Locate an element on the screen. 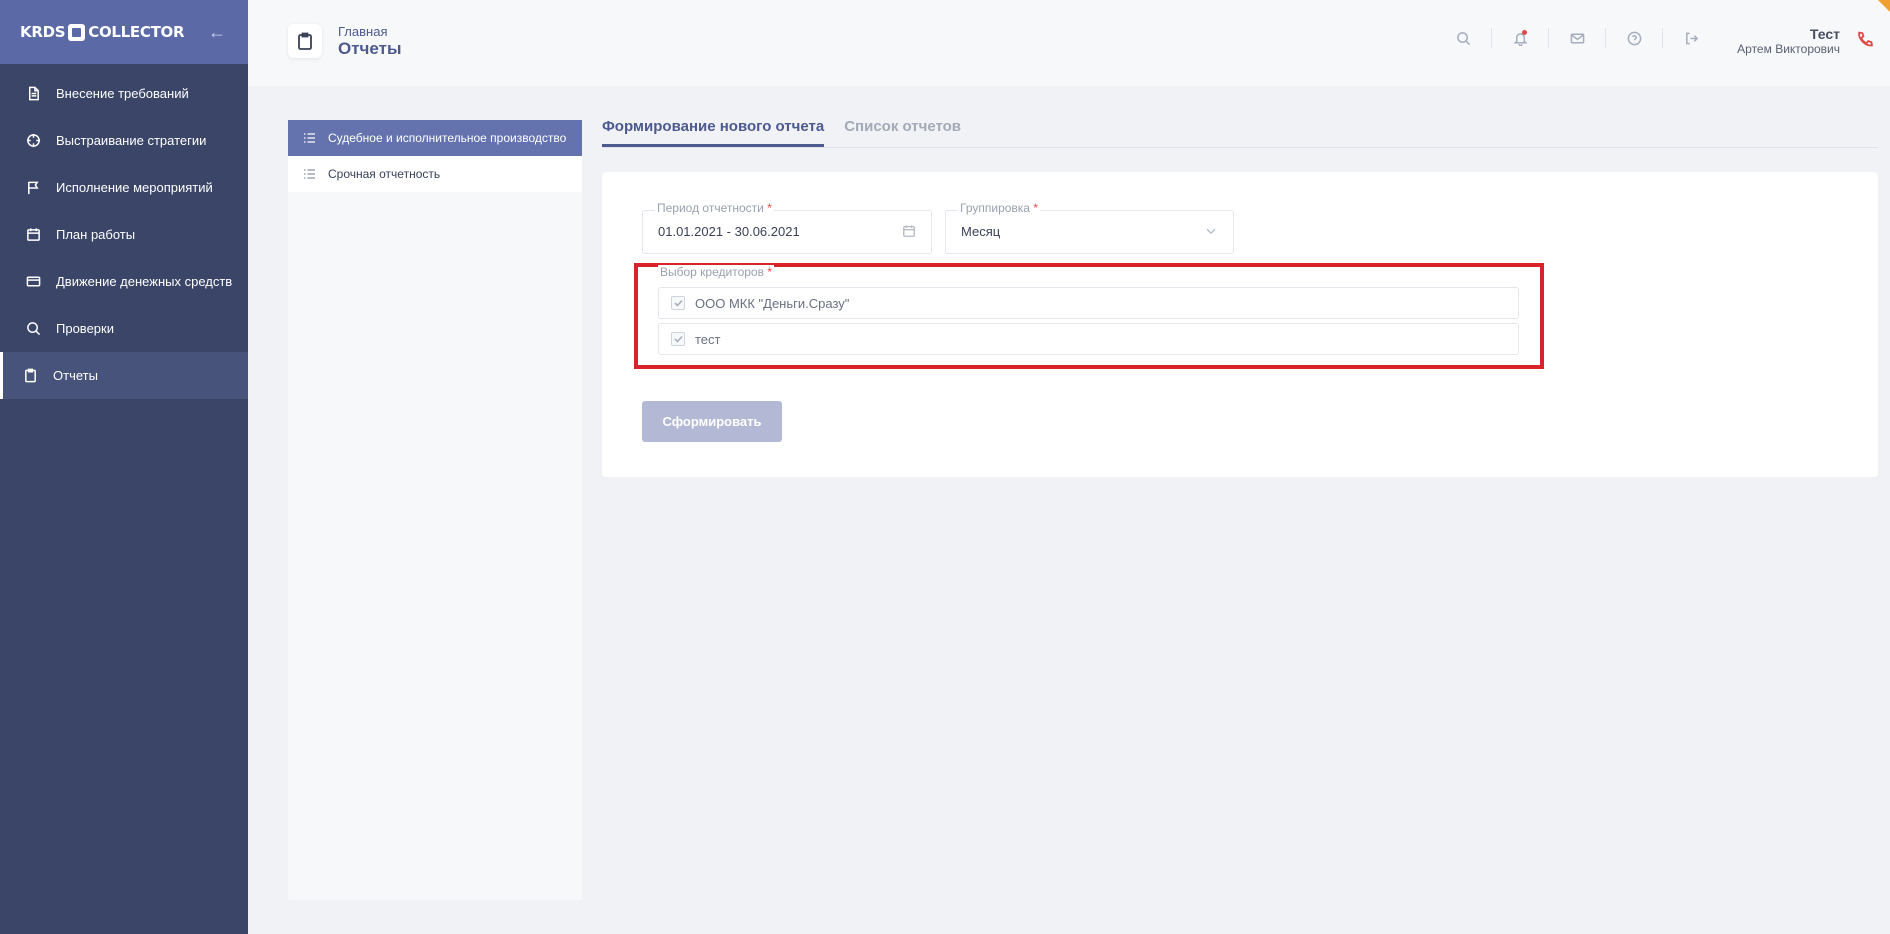 This screenshot has height=934, width=1890. bell-icon is located at coordinates (1520, 38).